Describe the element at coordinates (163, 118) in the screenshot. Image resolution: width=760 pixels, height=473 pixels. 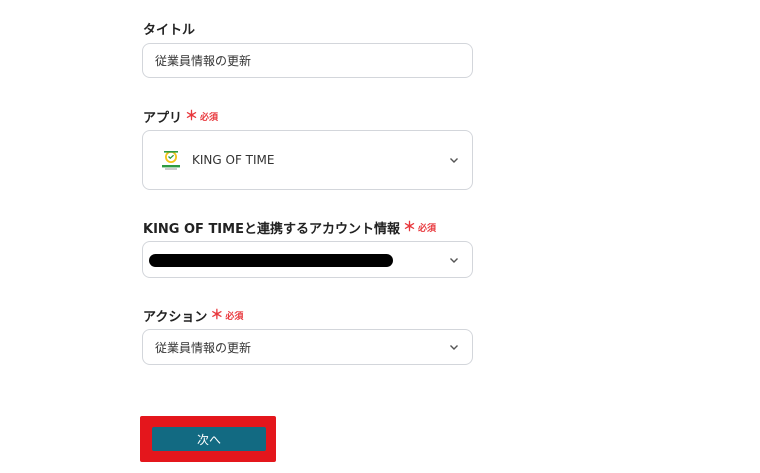
I see `app-label-text: アプリ` at that location.